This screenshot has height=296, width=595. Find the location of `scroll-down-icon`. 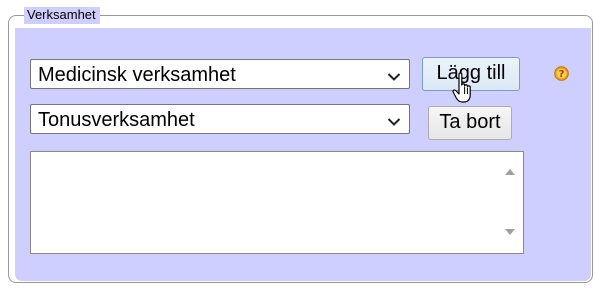

scroll-down-icon is located at coordinates (510, 231).